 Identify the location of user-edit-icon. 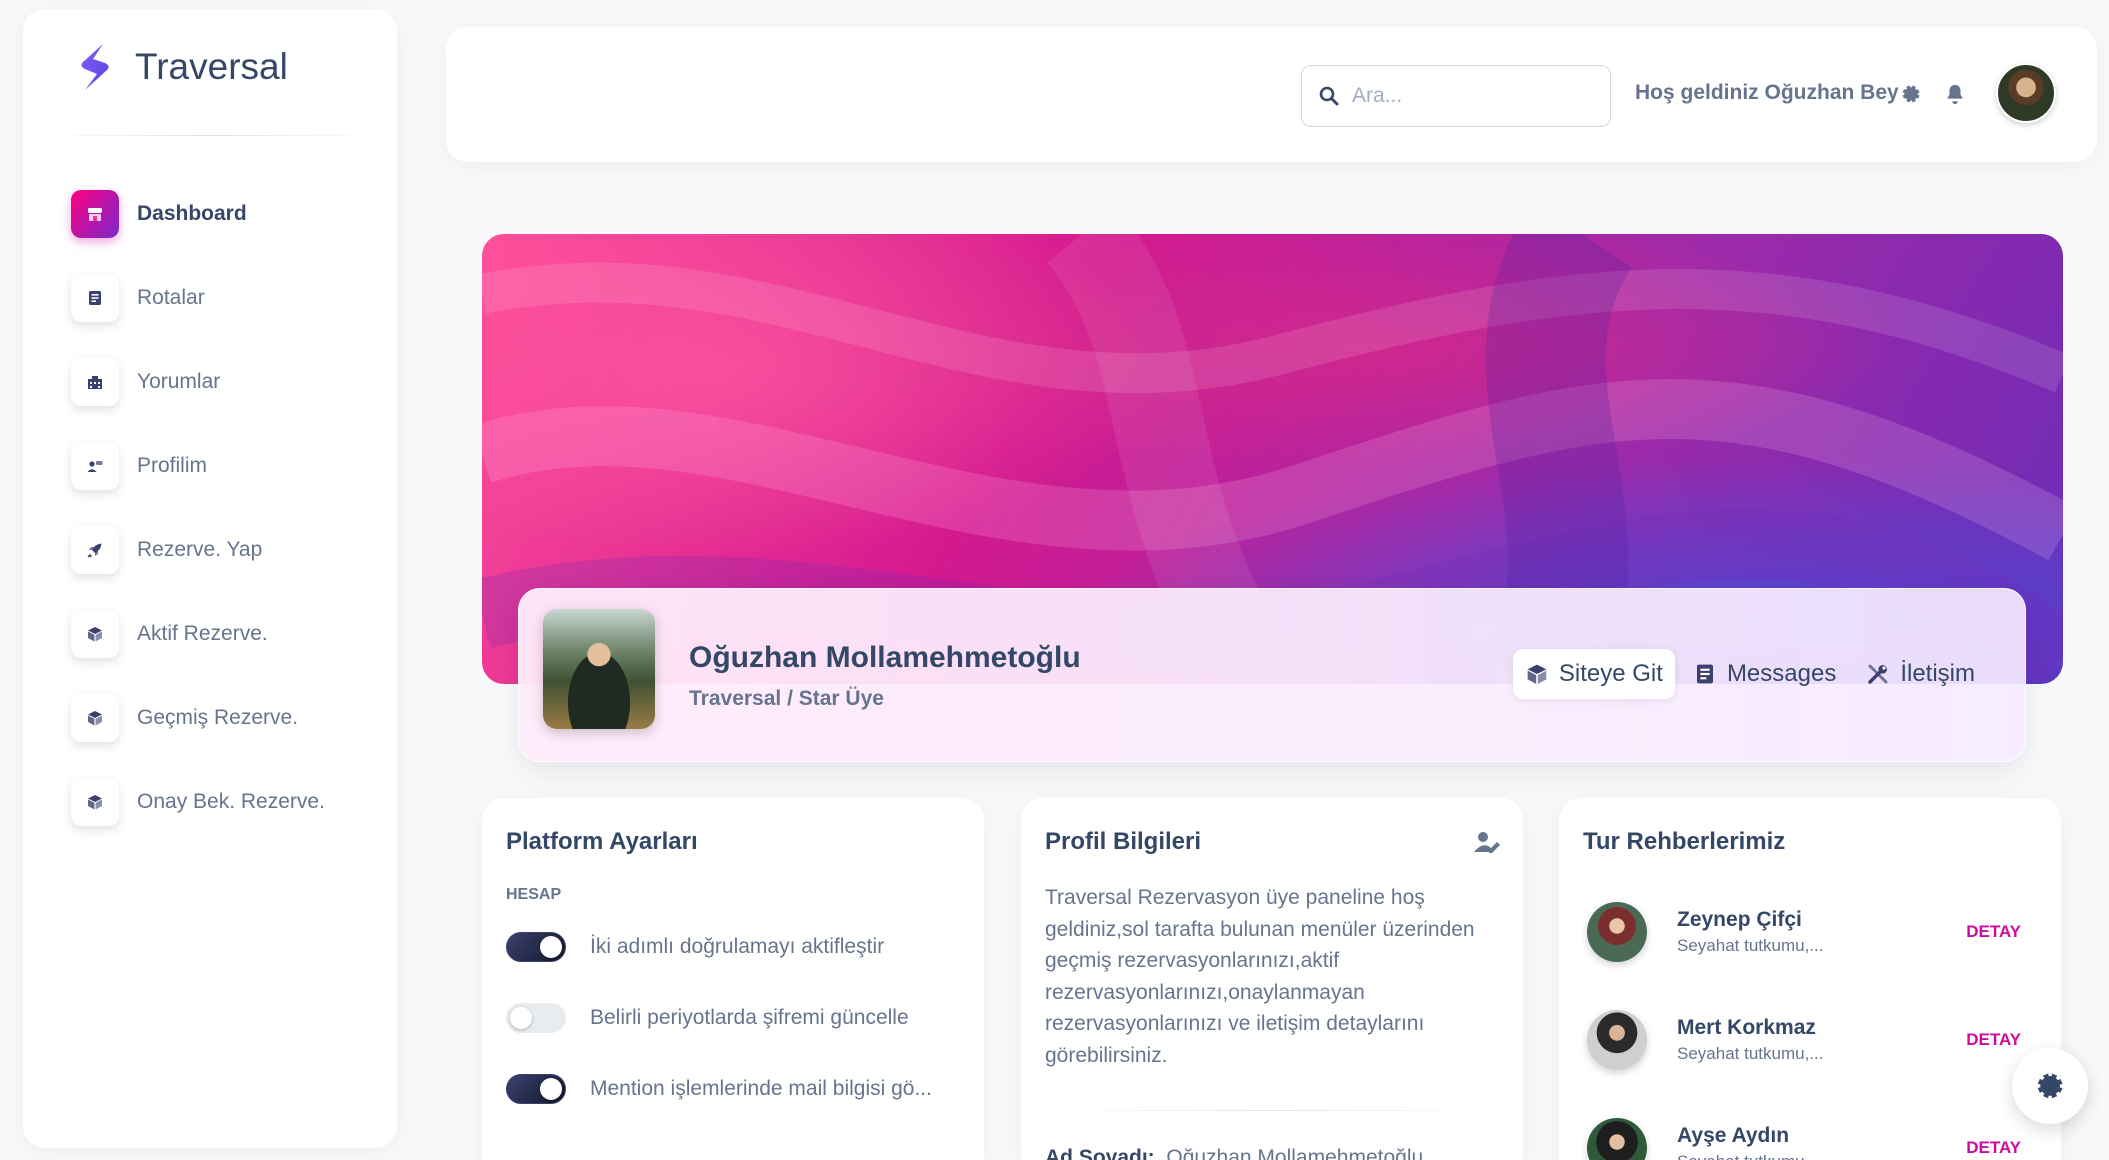
(1487, 842).